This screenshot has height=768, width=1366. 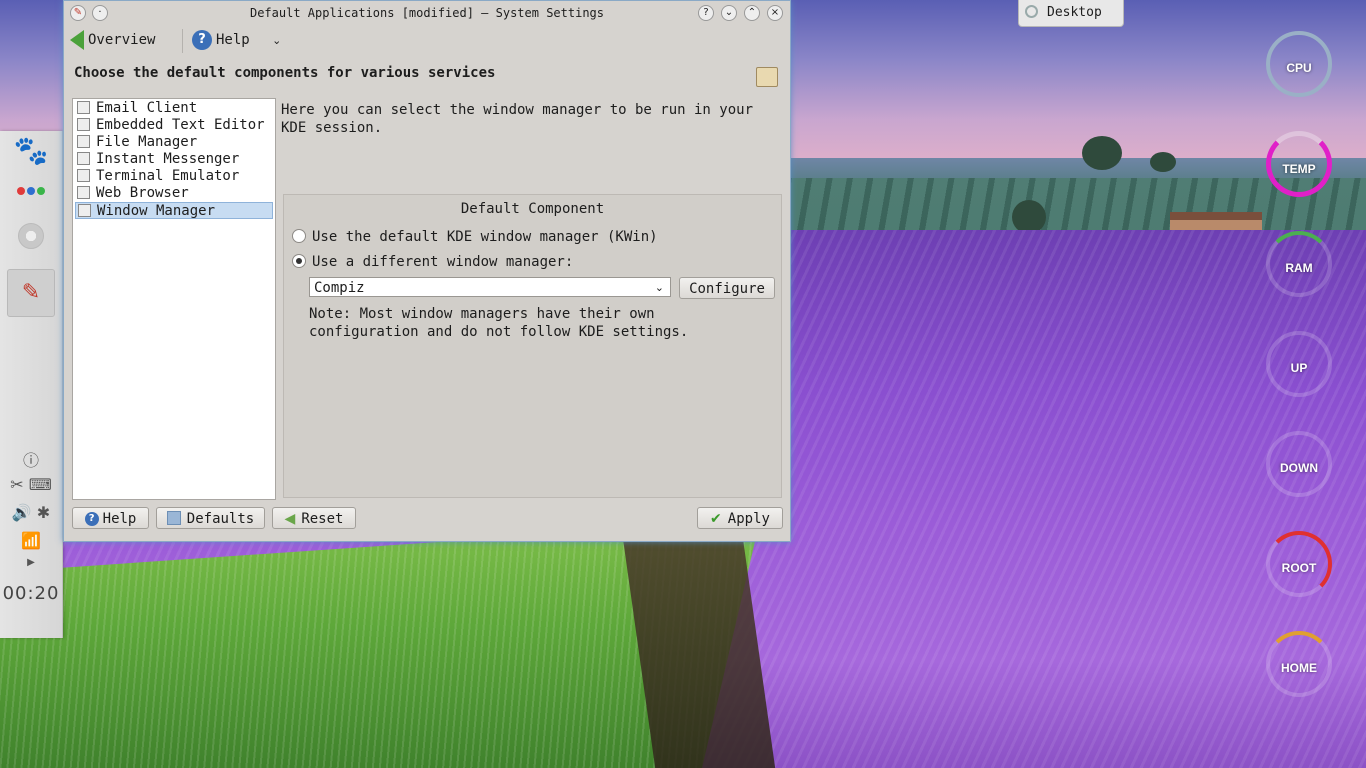 What do you see at coordinates (31, 151) in the screenshot?
I see `paw-icon: 🐾` at bounding box center [31, 151].